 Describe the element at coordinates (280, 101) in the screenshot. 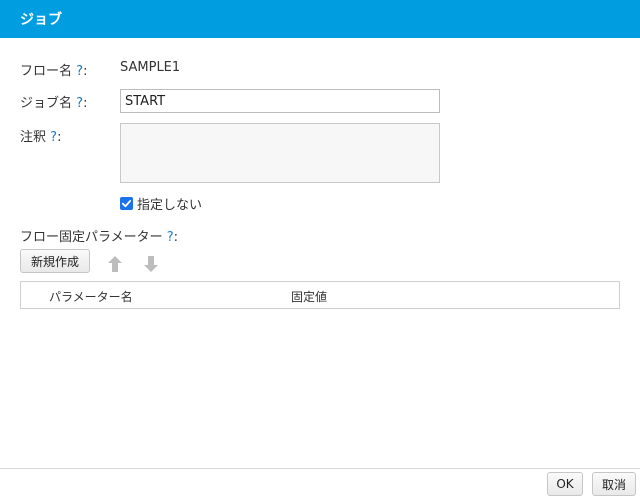

I see `job-name-input` at that location.